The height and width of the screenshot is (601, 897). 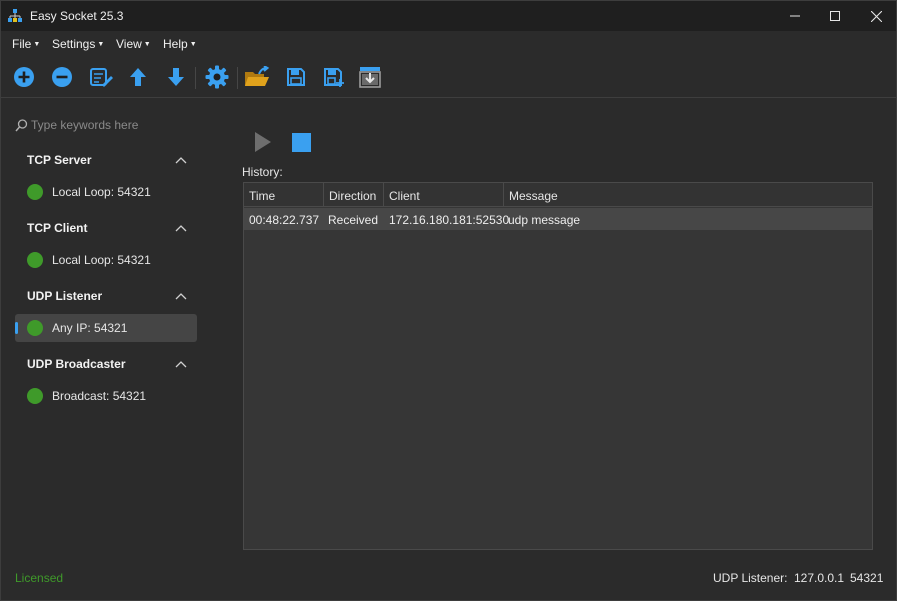 I want to click on minimize-icon, so click(x=795, y=16).